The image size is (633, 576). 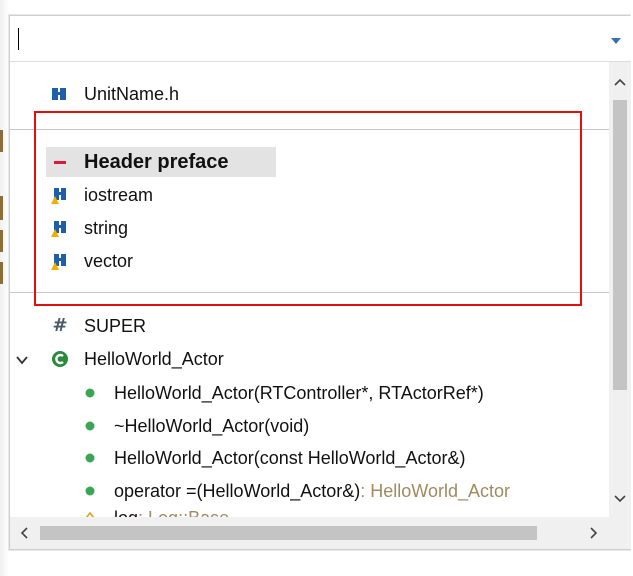 I want to click on tree-item-label: ~HelloWorld_Actor(void), so click(x=212, y=425).